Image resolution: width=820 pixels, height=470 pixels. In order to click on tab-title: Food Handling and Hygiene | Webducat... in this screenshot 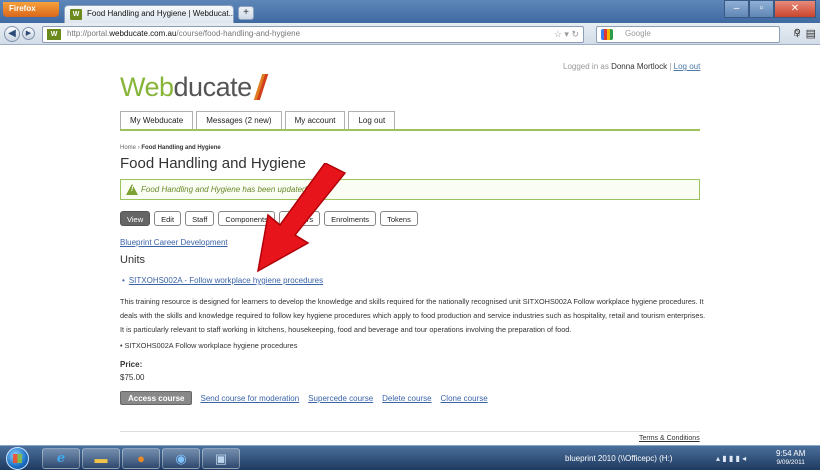, I will do `click(160, 13)`.